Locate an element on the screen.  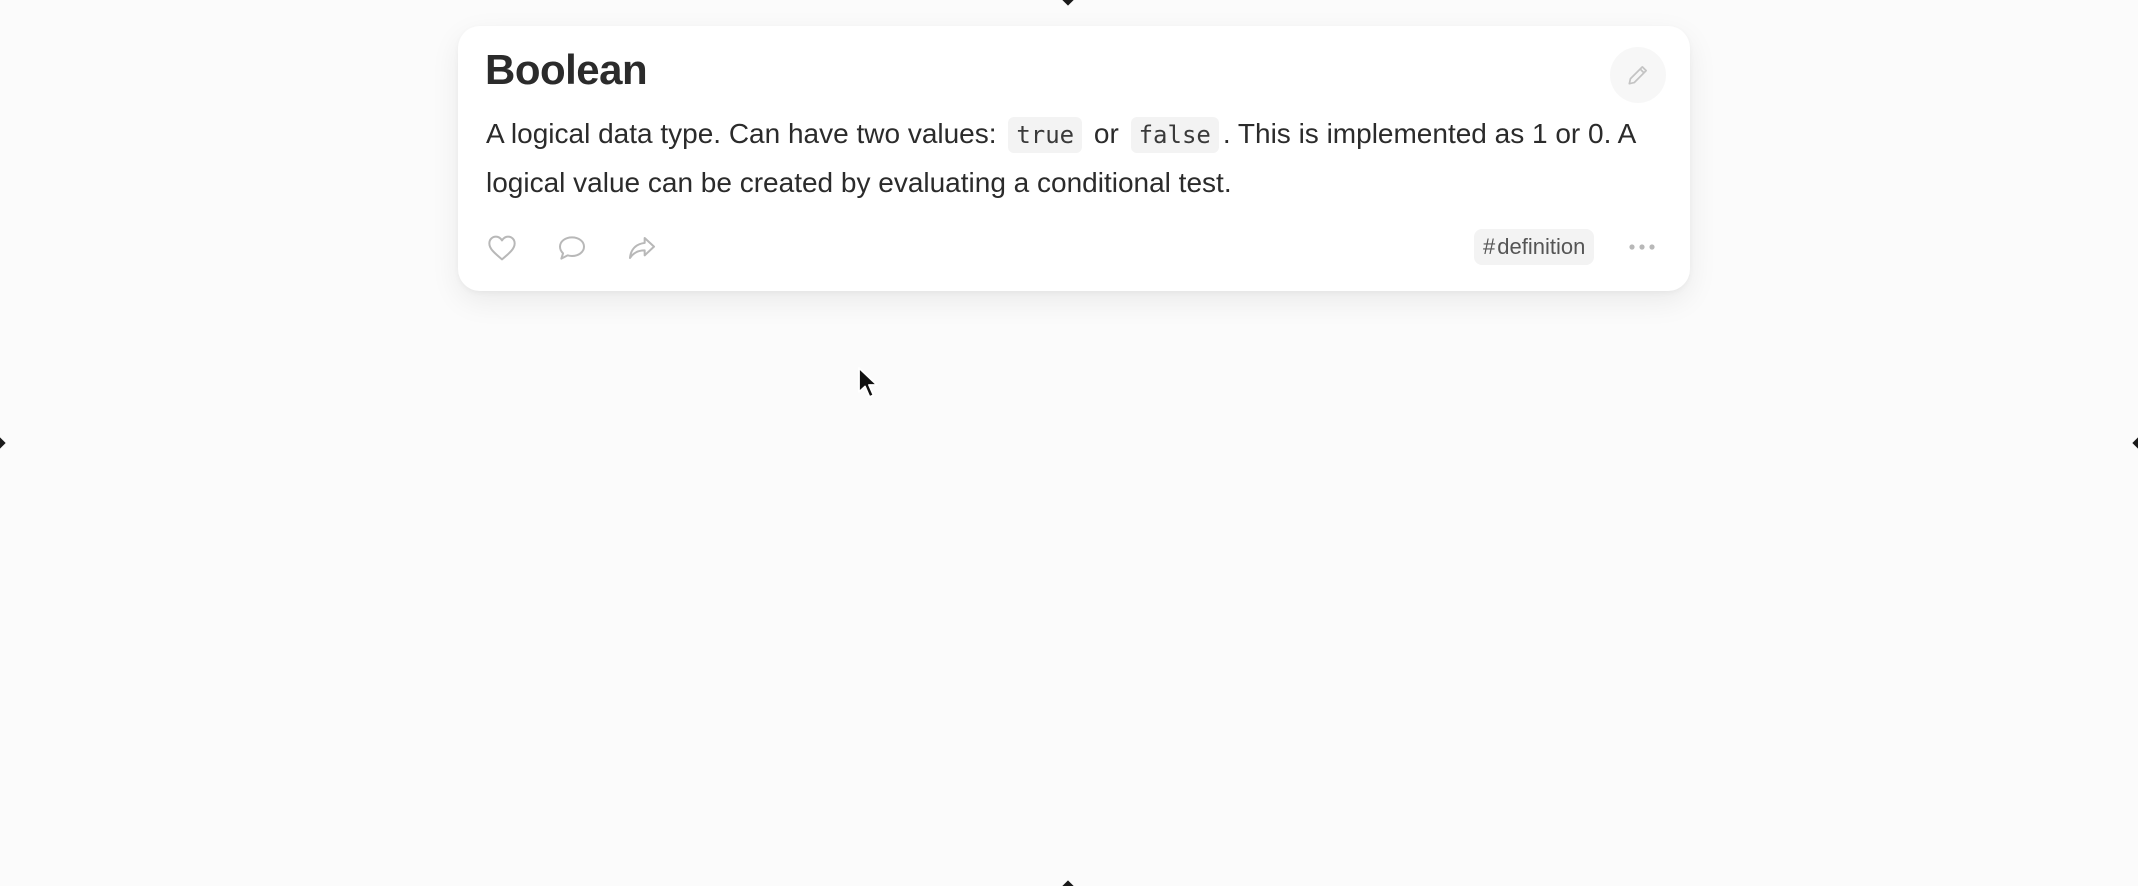
resize-handle-bottom is located at coordinates (1068, 883).